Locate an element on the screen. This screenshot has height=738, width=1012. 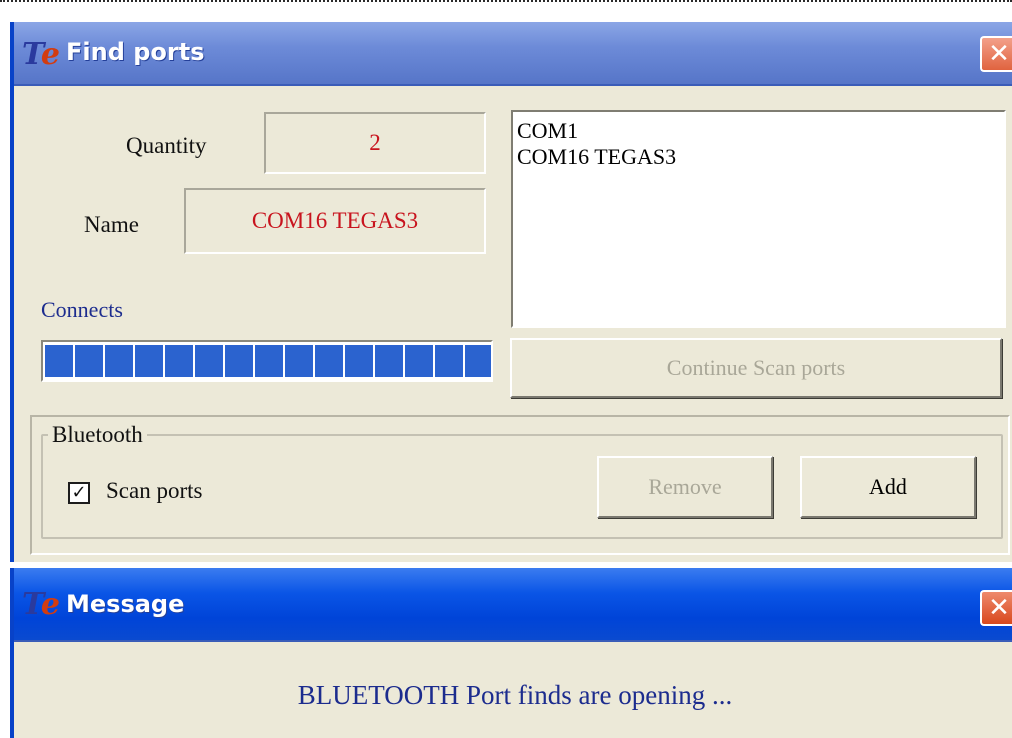
message-title: Message is located at coordinates (125, 604).